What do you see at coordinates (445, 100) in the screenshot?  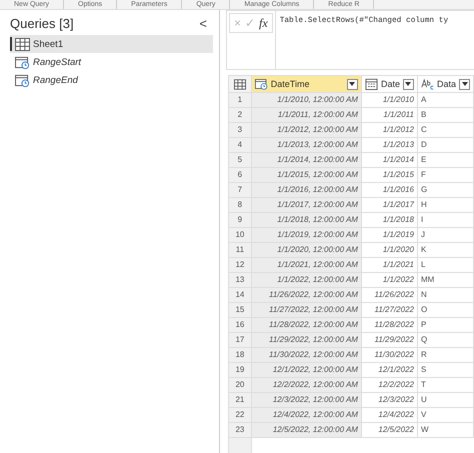 I see `table-cell: A` at bounding box center [445, 100].